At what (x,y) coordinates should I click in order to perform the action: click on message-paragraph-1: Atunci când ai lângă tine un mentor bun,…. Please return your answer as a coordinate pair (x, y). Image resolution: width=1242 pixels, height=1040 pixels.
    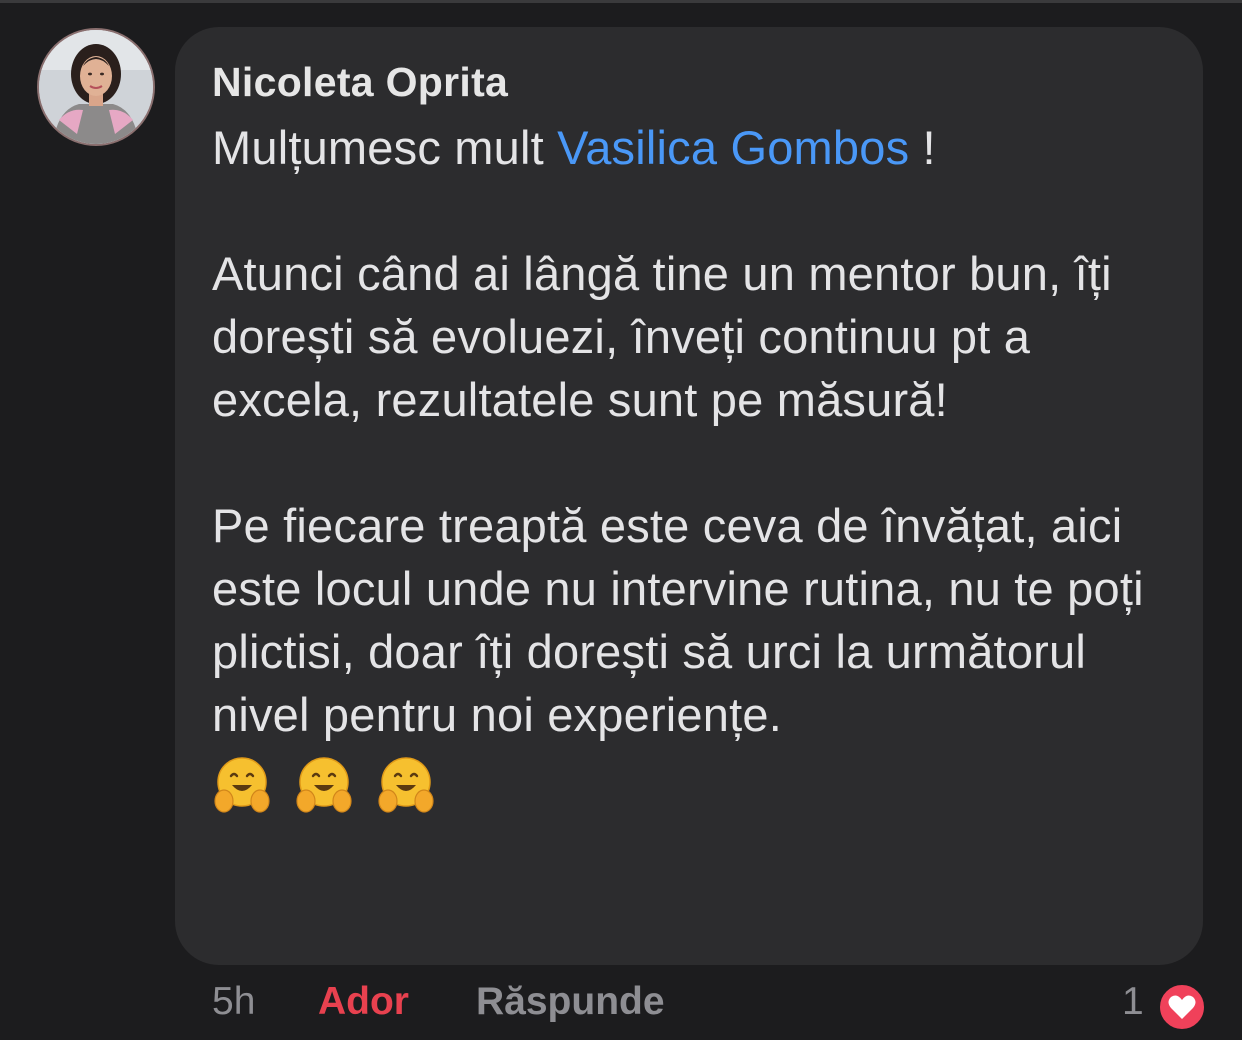
    Looking at the image, I should click on (662, 336).